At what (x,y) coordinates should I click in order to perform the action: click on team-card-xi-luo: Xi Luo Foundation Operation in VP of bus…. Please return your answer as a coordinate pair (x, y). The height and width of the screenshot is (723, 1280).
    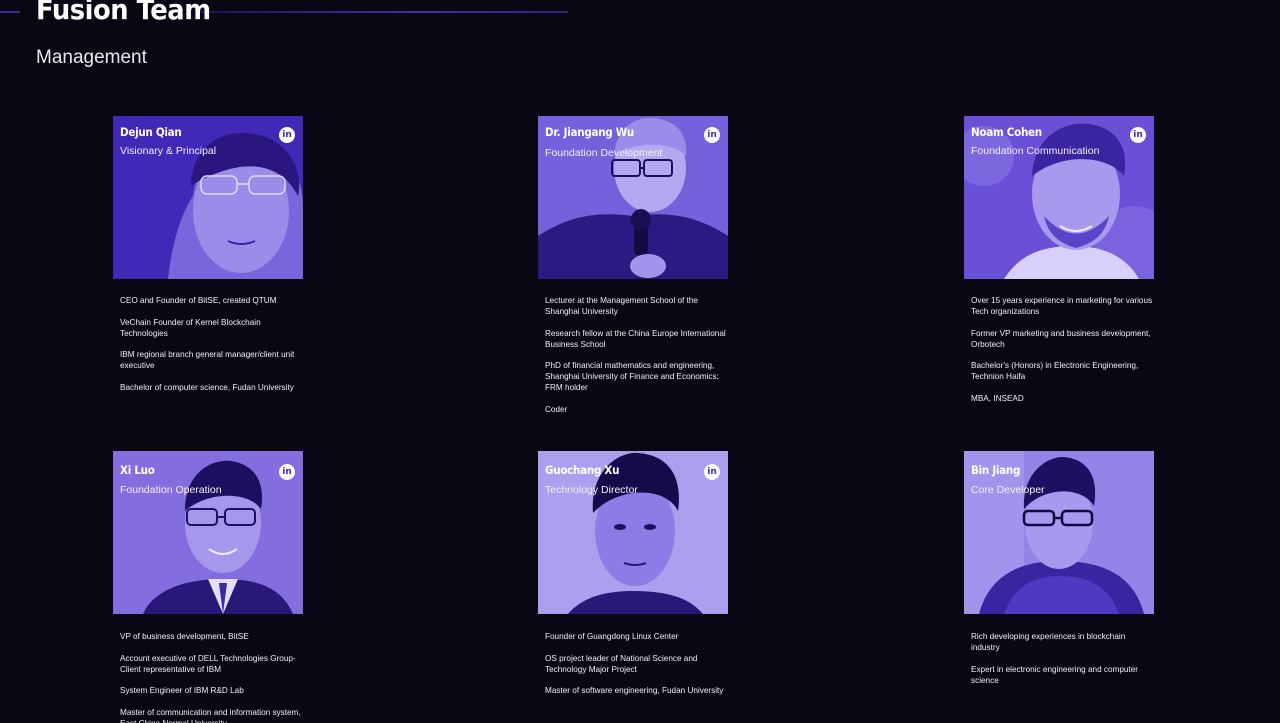
    Looking at the image, I should click on (208, 587).